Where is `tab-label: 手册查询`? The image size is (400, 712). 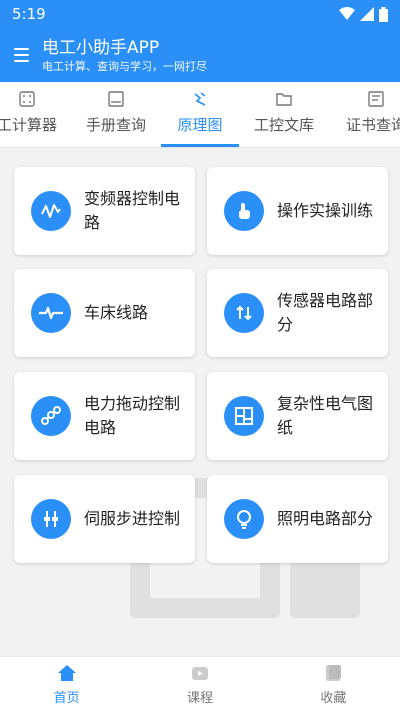 tab-label: 手册查询 is located at coordinates (115, 125).